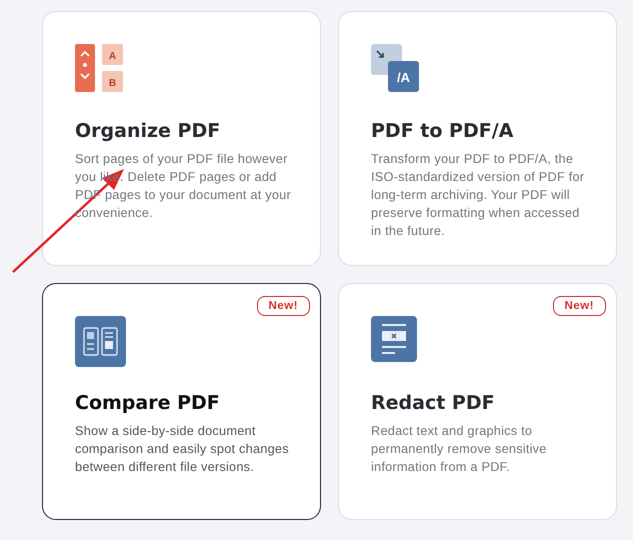  Describe the element at coordinates (459, 449) in the screenshot. I see `tool-description: Redact text and graphics to permanently remove sensitive information from a PDF.` at that location.